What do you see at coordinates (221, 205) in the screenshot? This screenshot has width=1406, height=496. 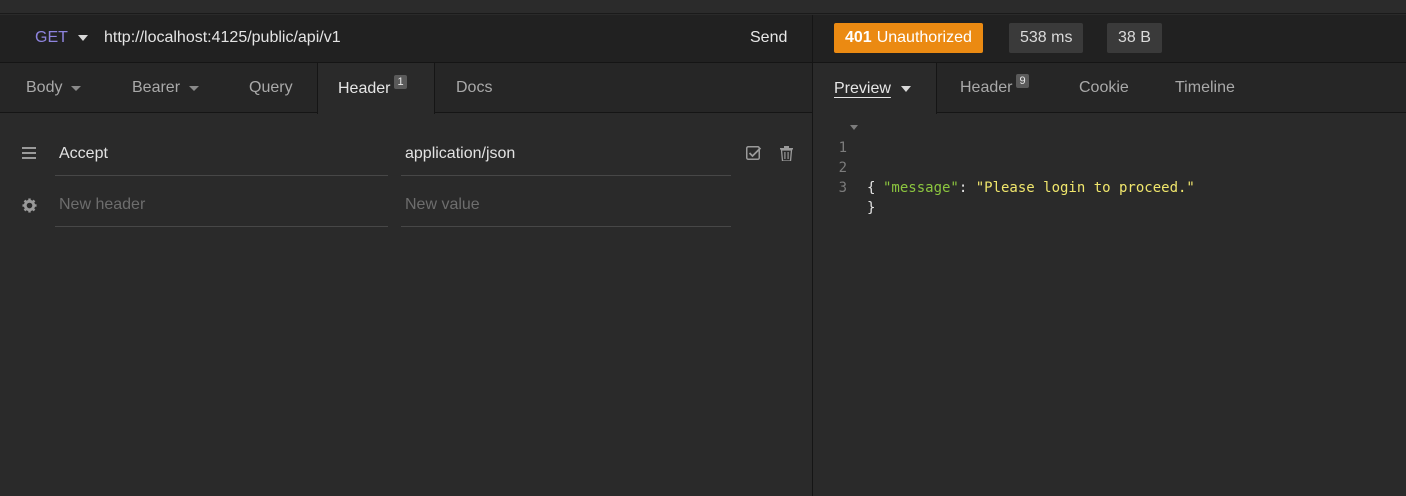 I see `new-header-input: New header` at bounding box center [221, 205].